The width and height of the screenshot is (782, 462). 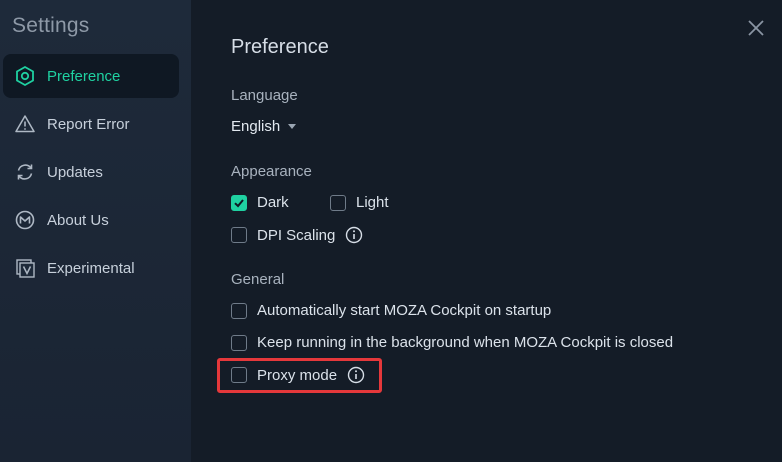 I want to click on general-label: General, so click(x=258, y=279).